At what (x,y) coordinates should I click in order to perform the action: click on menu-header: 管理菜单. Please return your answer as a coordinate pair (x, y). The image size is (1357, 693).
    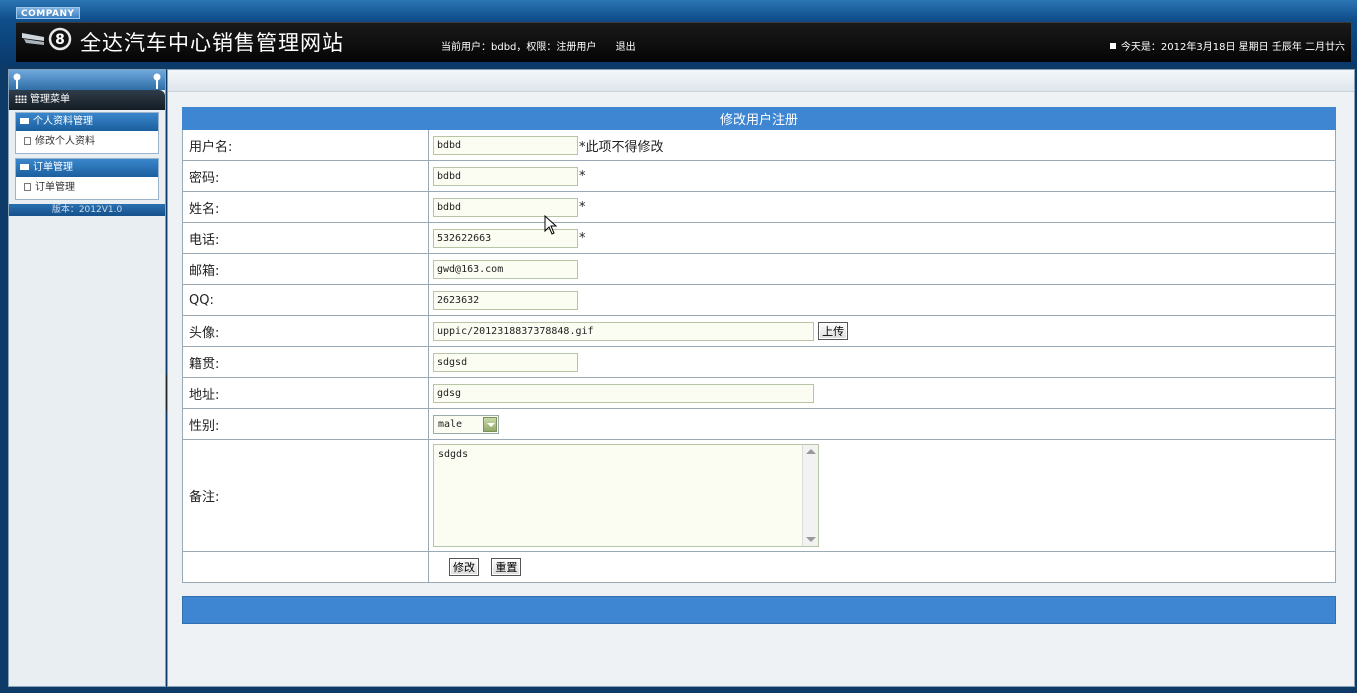
    Looking at the image, I should click on (87, 100).